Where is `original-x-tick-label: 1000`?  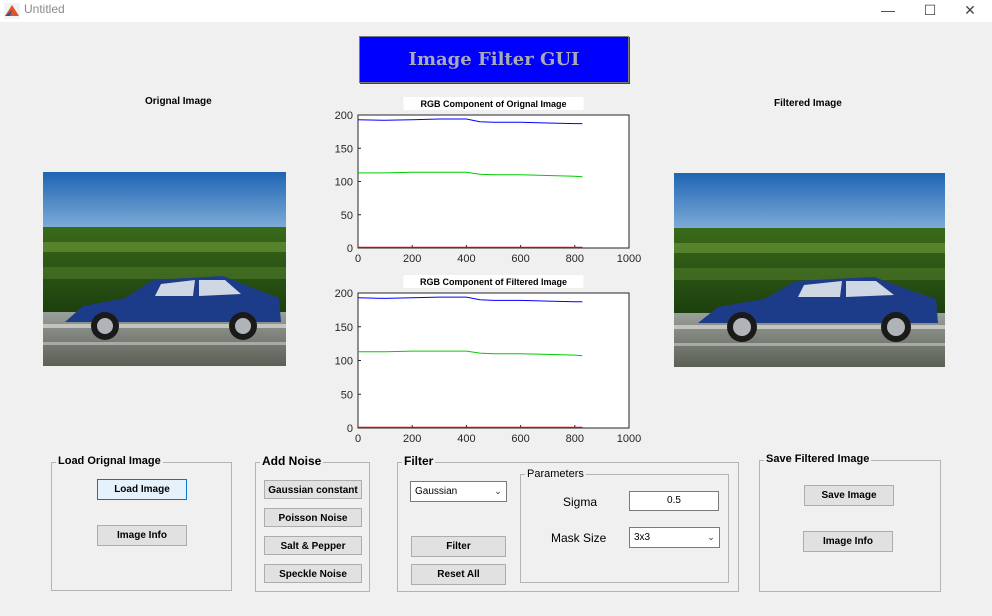
original-x-tick-label: 1000 is located at coordinates (629, 259).